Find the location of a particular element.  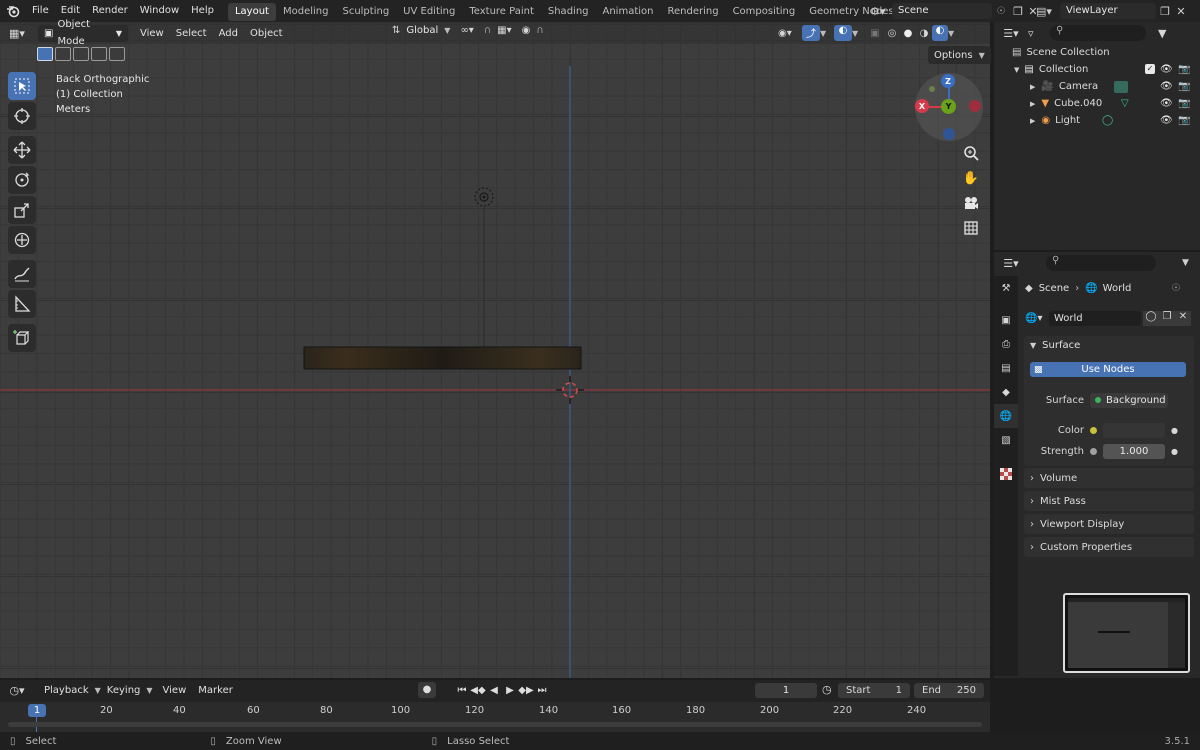

world-browse-icon: 🌐▾ is located at coordinates (1037, 318).